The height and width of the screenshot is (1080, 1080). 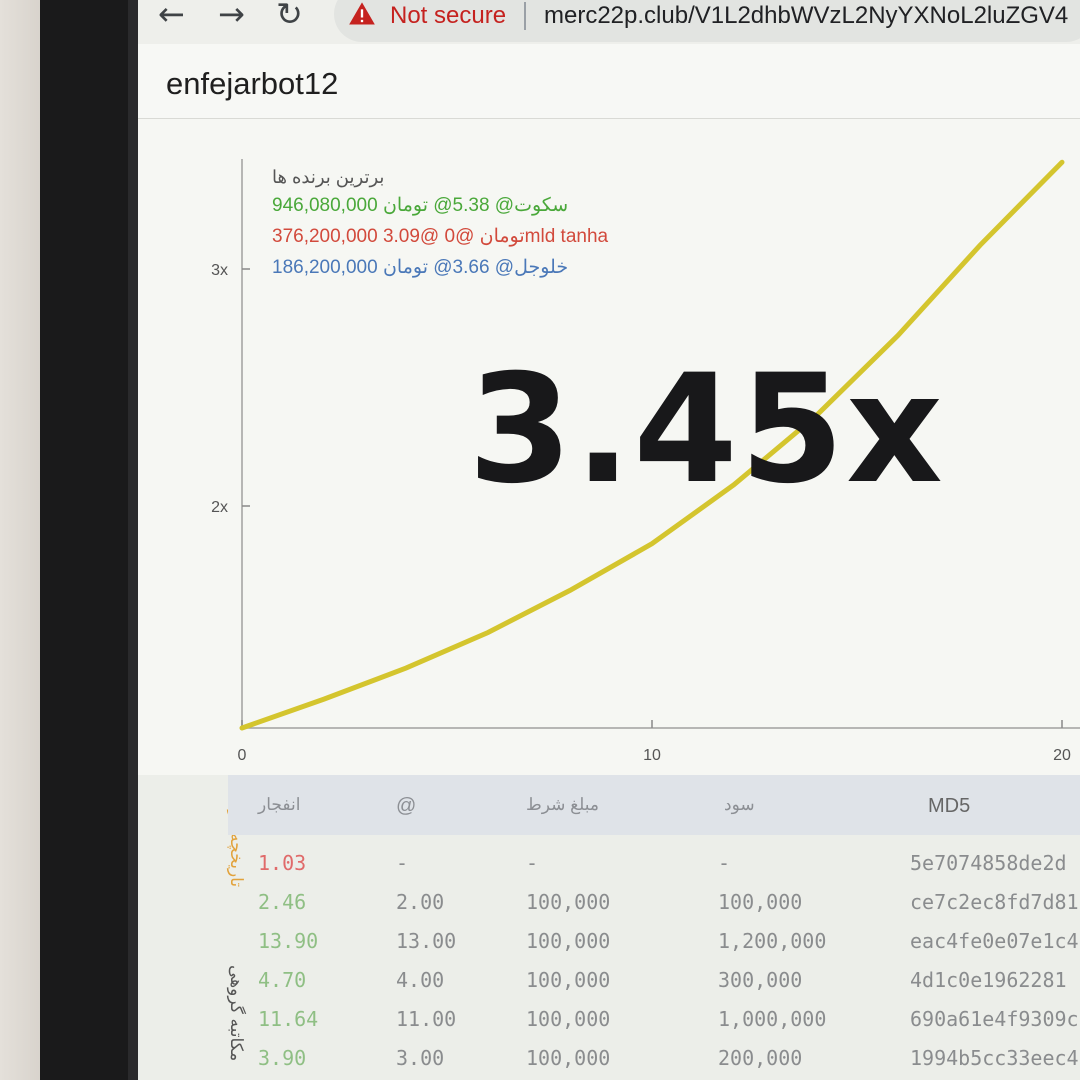 I want to click on x-tick-label: 10, so click(x=652, y=755).